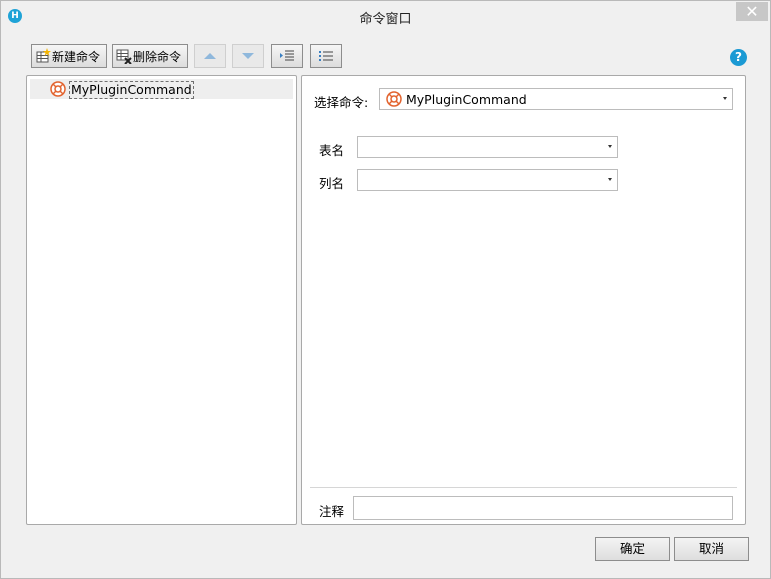 This screenshot has width=771, height=579. I want to click on close-button: ✕, so click(752, 11).